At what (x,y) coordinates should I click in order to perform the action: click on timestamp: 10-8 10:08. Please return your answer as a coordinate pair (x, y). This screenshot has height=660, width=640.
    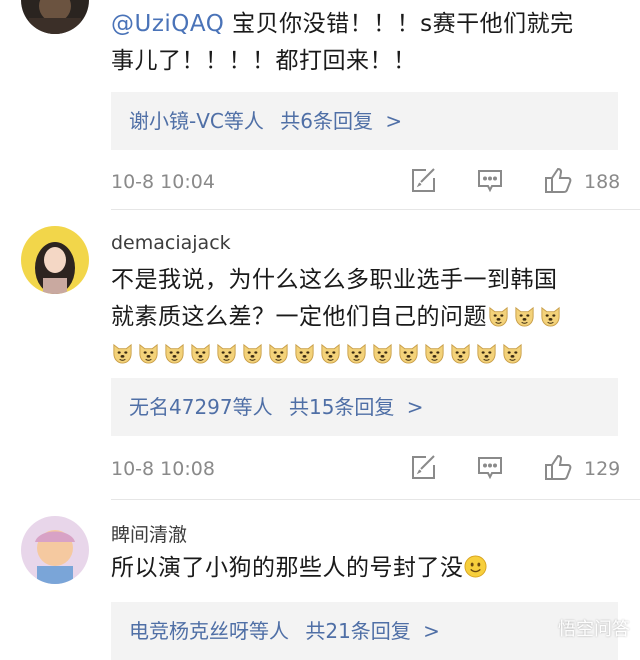
    Looking at the image, I should click on (163, 469).